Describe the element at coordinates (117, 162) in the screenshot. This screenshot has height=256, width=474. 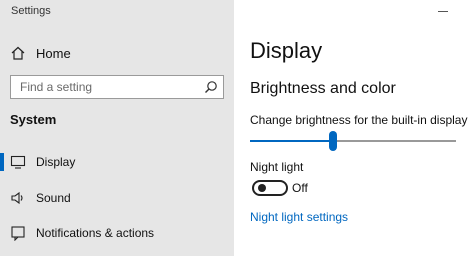
I see `sidebar-item-display: Display` at that location.